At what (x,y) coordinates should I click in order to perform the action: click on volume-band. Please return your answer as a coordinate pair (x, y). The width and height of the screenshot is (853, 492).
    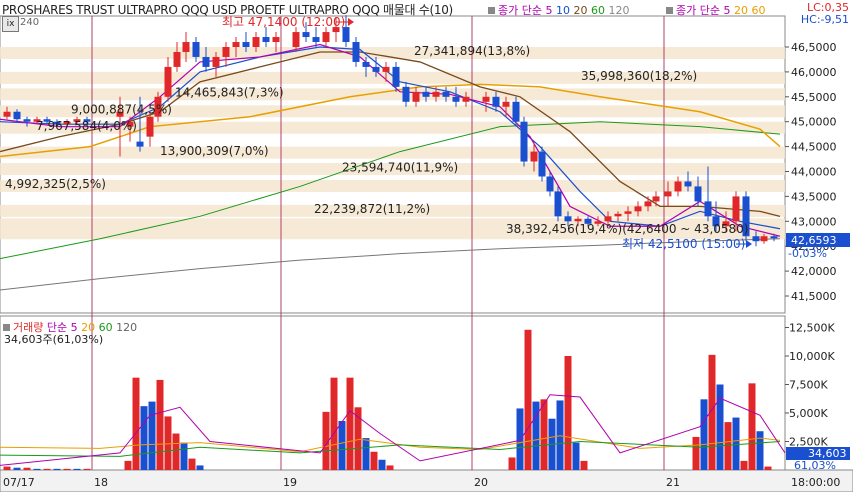
    Looking at the image, I should click on (392, 152).